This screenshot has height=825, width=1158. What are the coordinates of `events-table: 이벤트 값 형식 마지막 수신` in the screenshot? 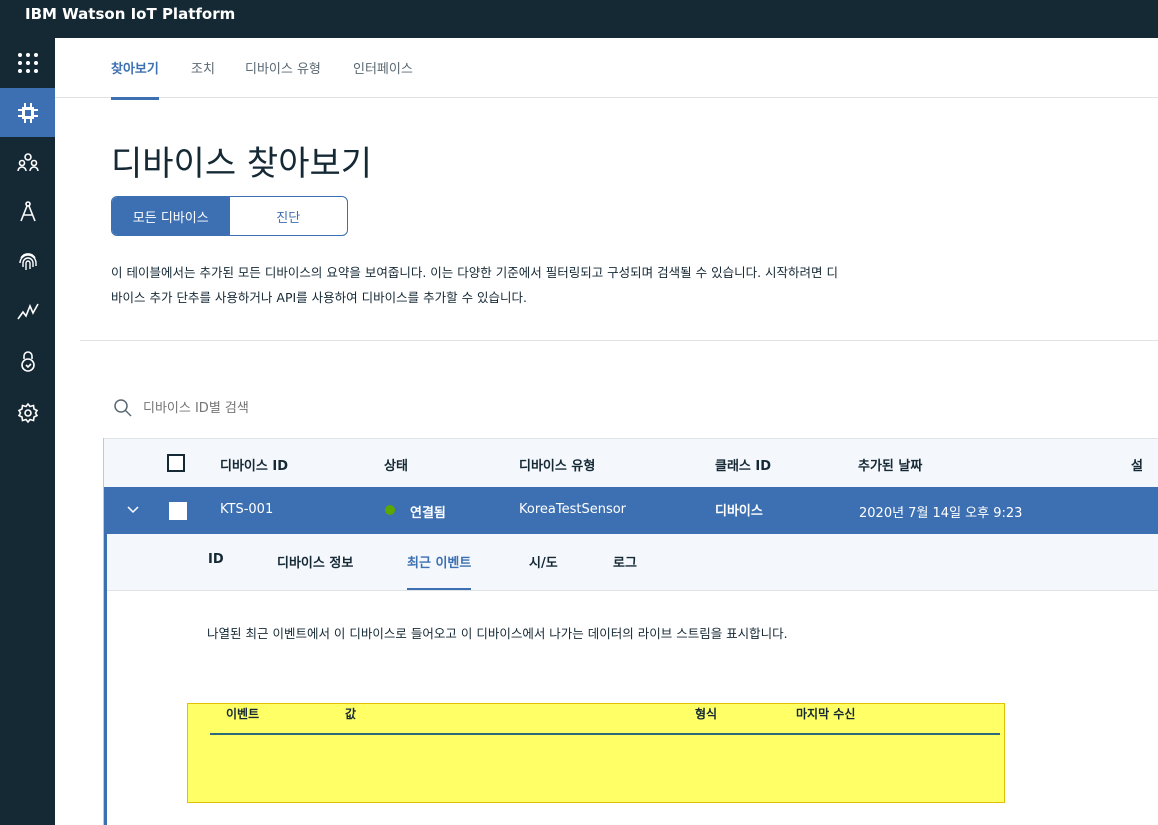 It's located at (596, 753).